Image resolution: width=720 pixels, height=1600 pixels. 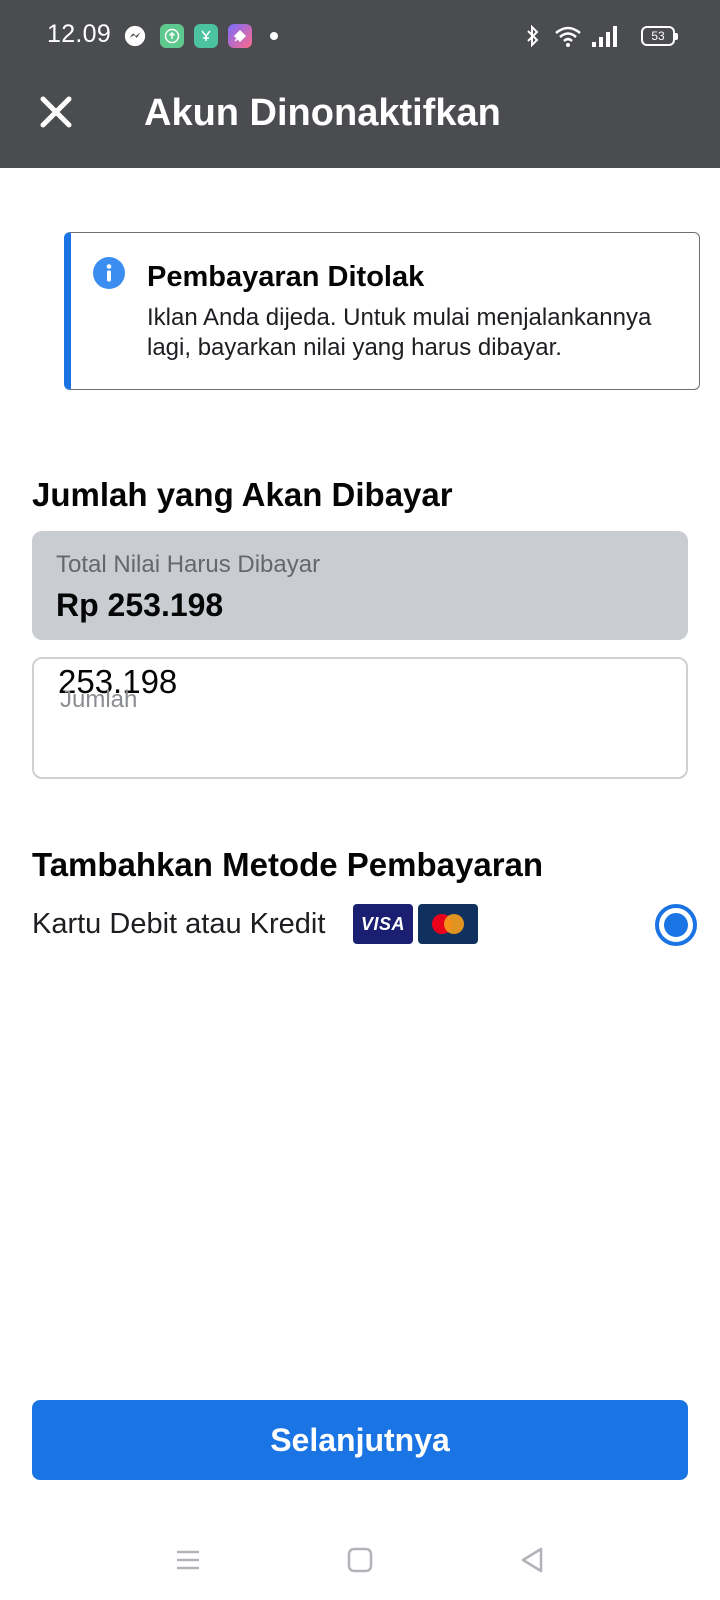 I want to click on total-due-value: Rp 253.198, so click(x=140, y=605).